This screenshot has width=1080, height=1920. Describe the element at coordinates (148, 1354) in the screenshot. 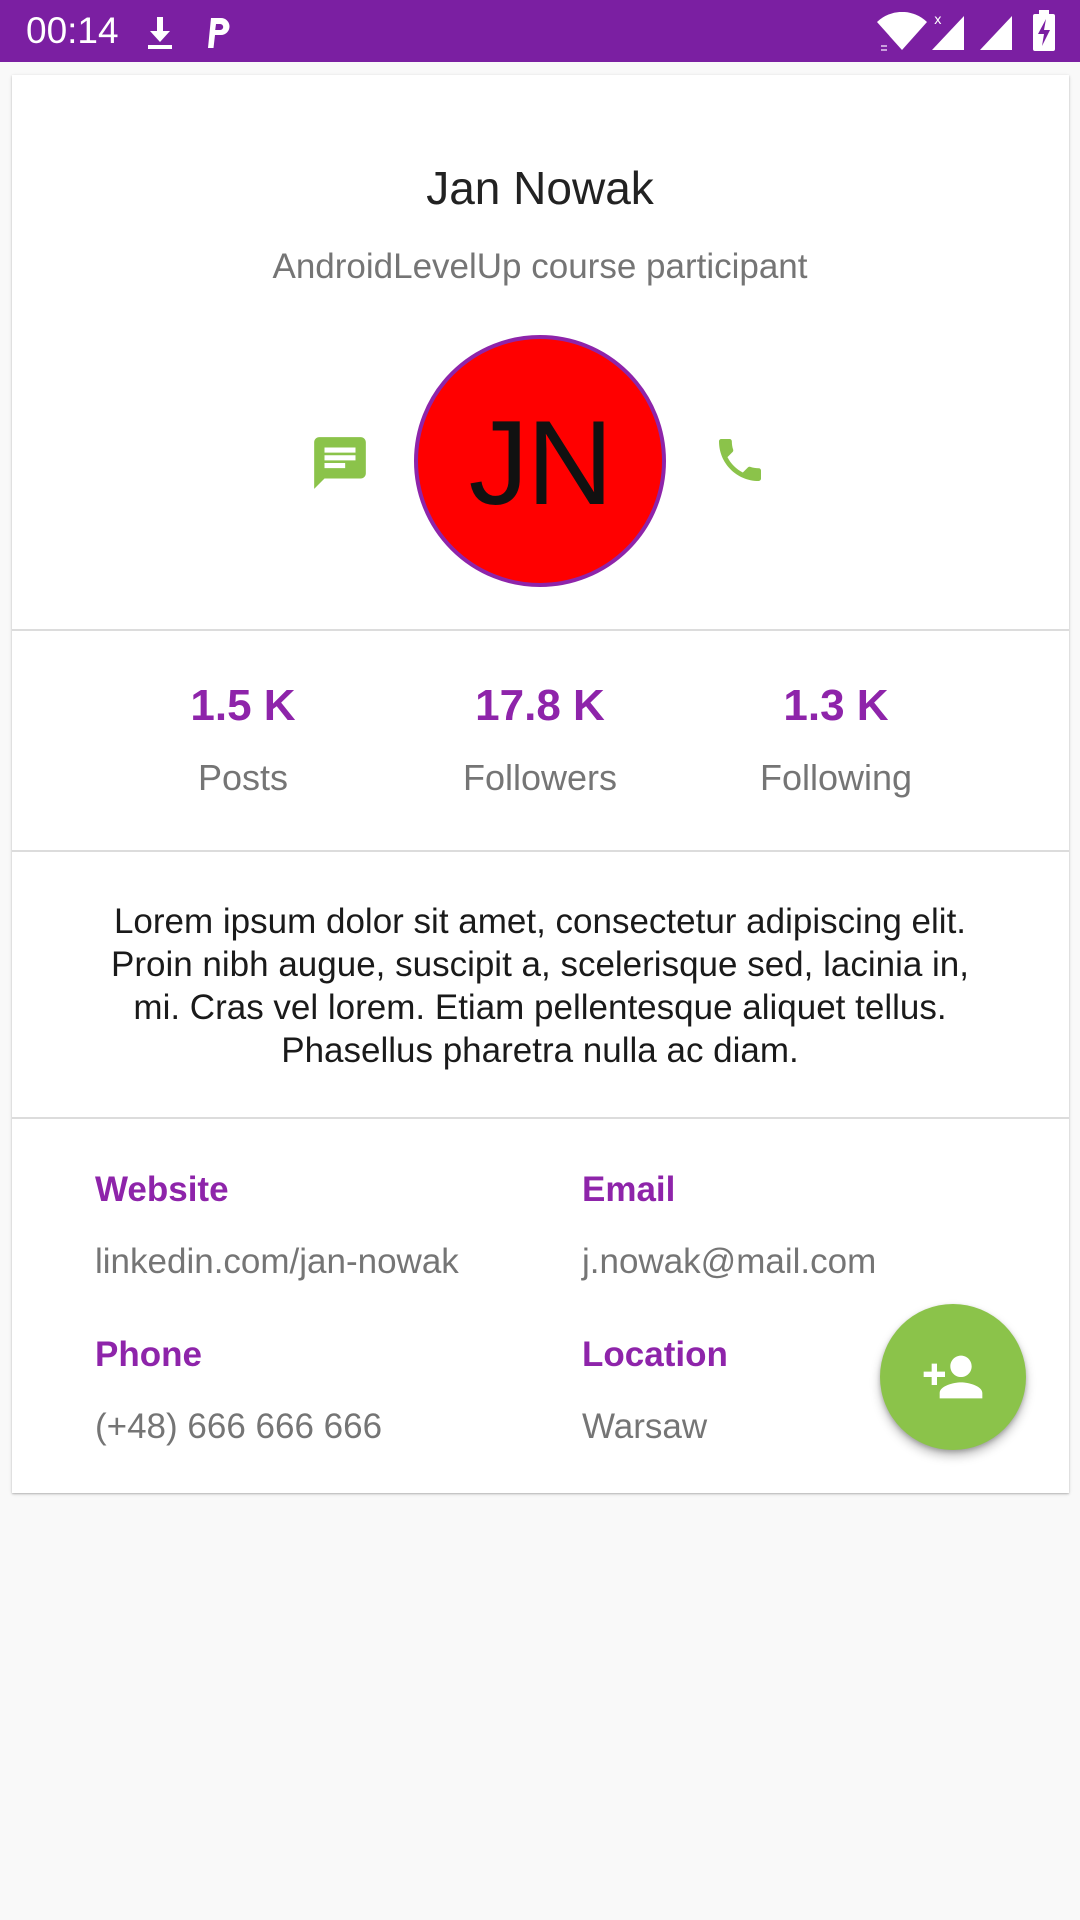

I see `phone-label: Phone` at that location.